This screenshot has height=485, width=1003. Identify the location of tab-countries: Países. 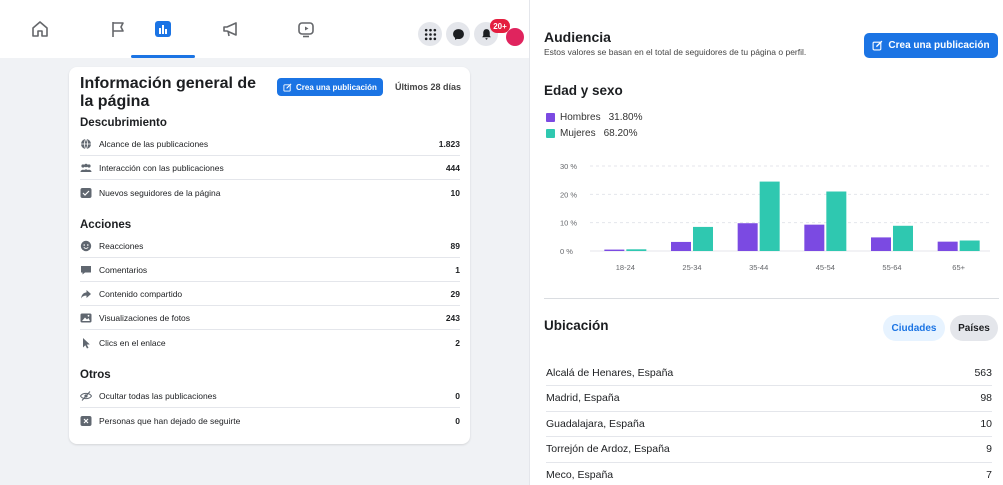
(974, 328).